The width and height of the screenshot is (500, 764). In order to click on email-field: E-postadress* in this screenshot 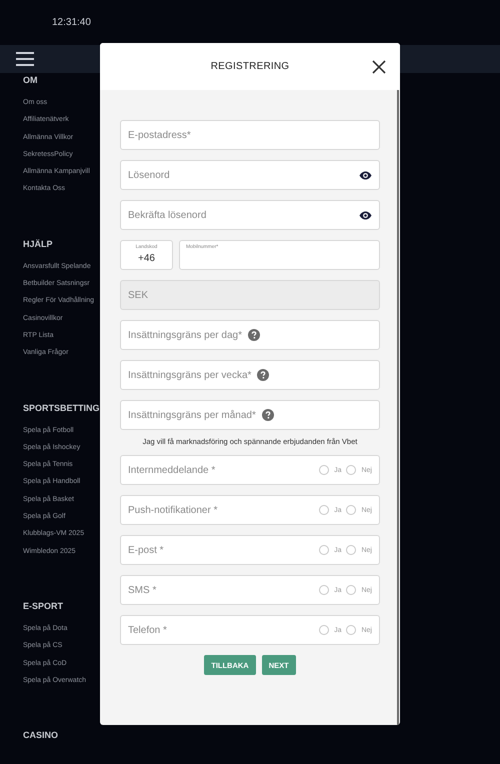, I will do `click(250, 135)`.